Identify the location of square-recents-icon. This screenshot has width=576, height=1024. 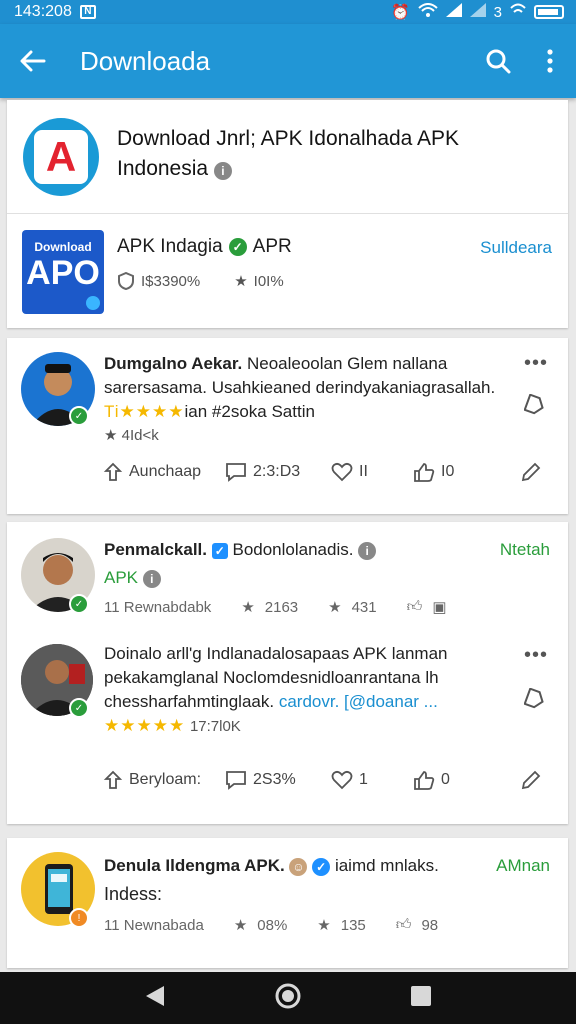
(421, 995).